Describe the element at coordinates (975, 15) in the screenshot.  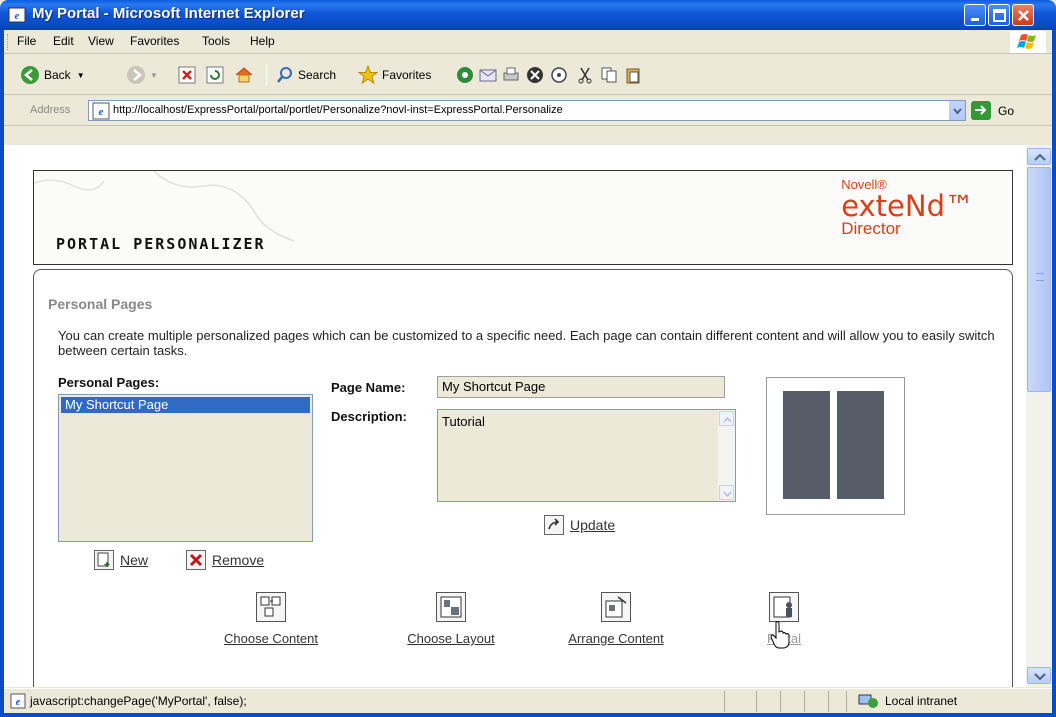
I see `minimize-button` at that location.